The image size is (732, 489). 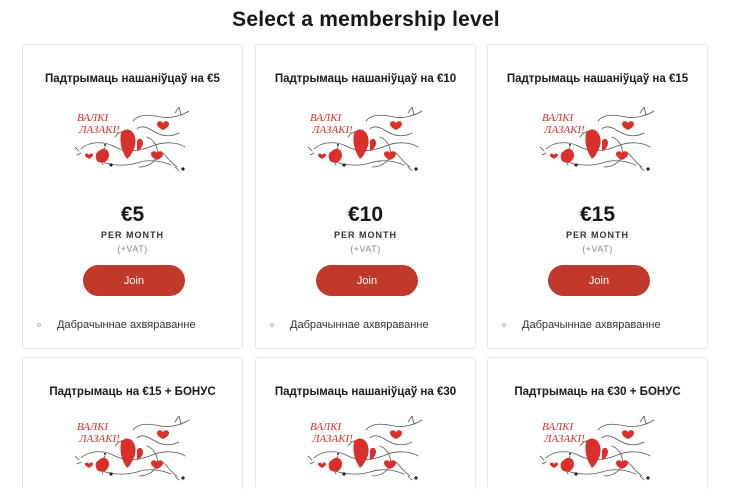 What do you see at coordinates (132, 79) in the screenshot?
I see `tier-title: Падтрымаць нашаніўцаў на €5` at bounding box center [132, 79].